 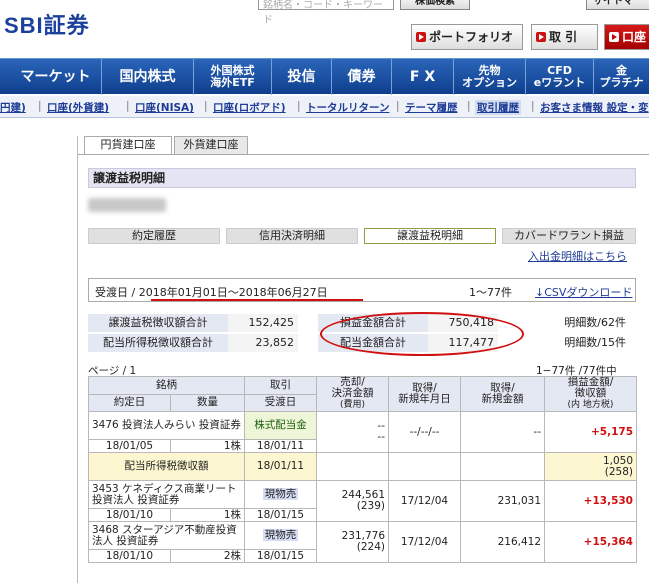 I want to click on tab-yen-account: 円貨建口座, so click(x=128, y=145).